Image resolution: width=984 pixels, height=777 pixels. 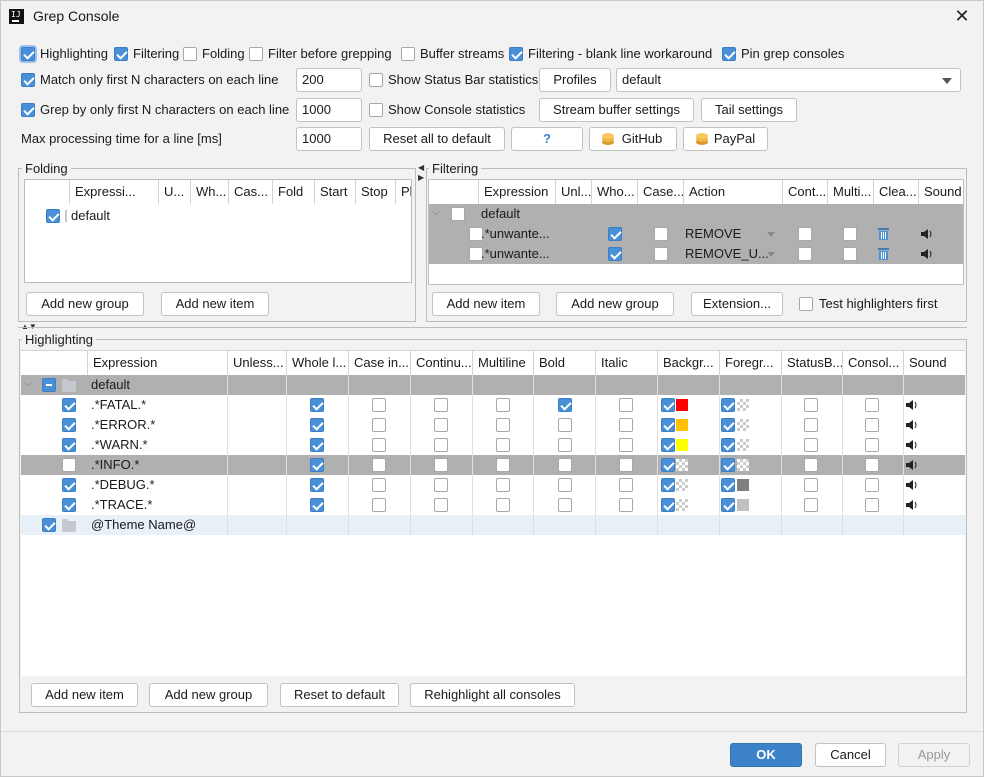 I want to click on profile-select: default, so click(x=788, y=80).